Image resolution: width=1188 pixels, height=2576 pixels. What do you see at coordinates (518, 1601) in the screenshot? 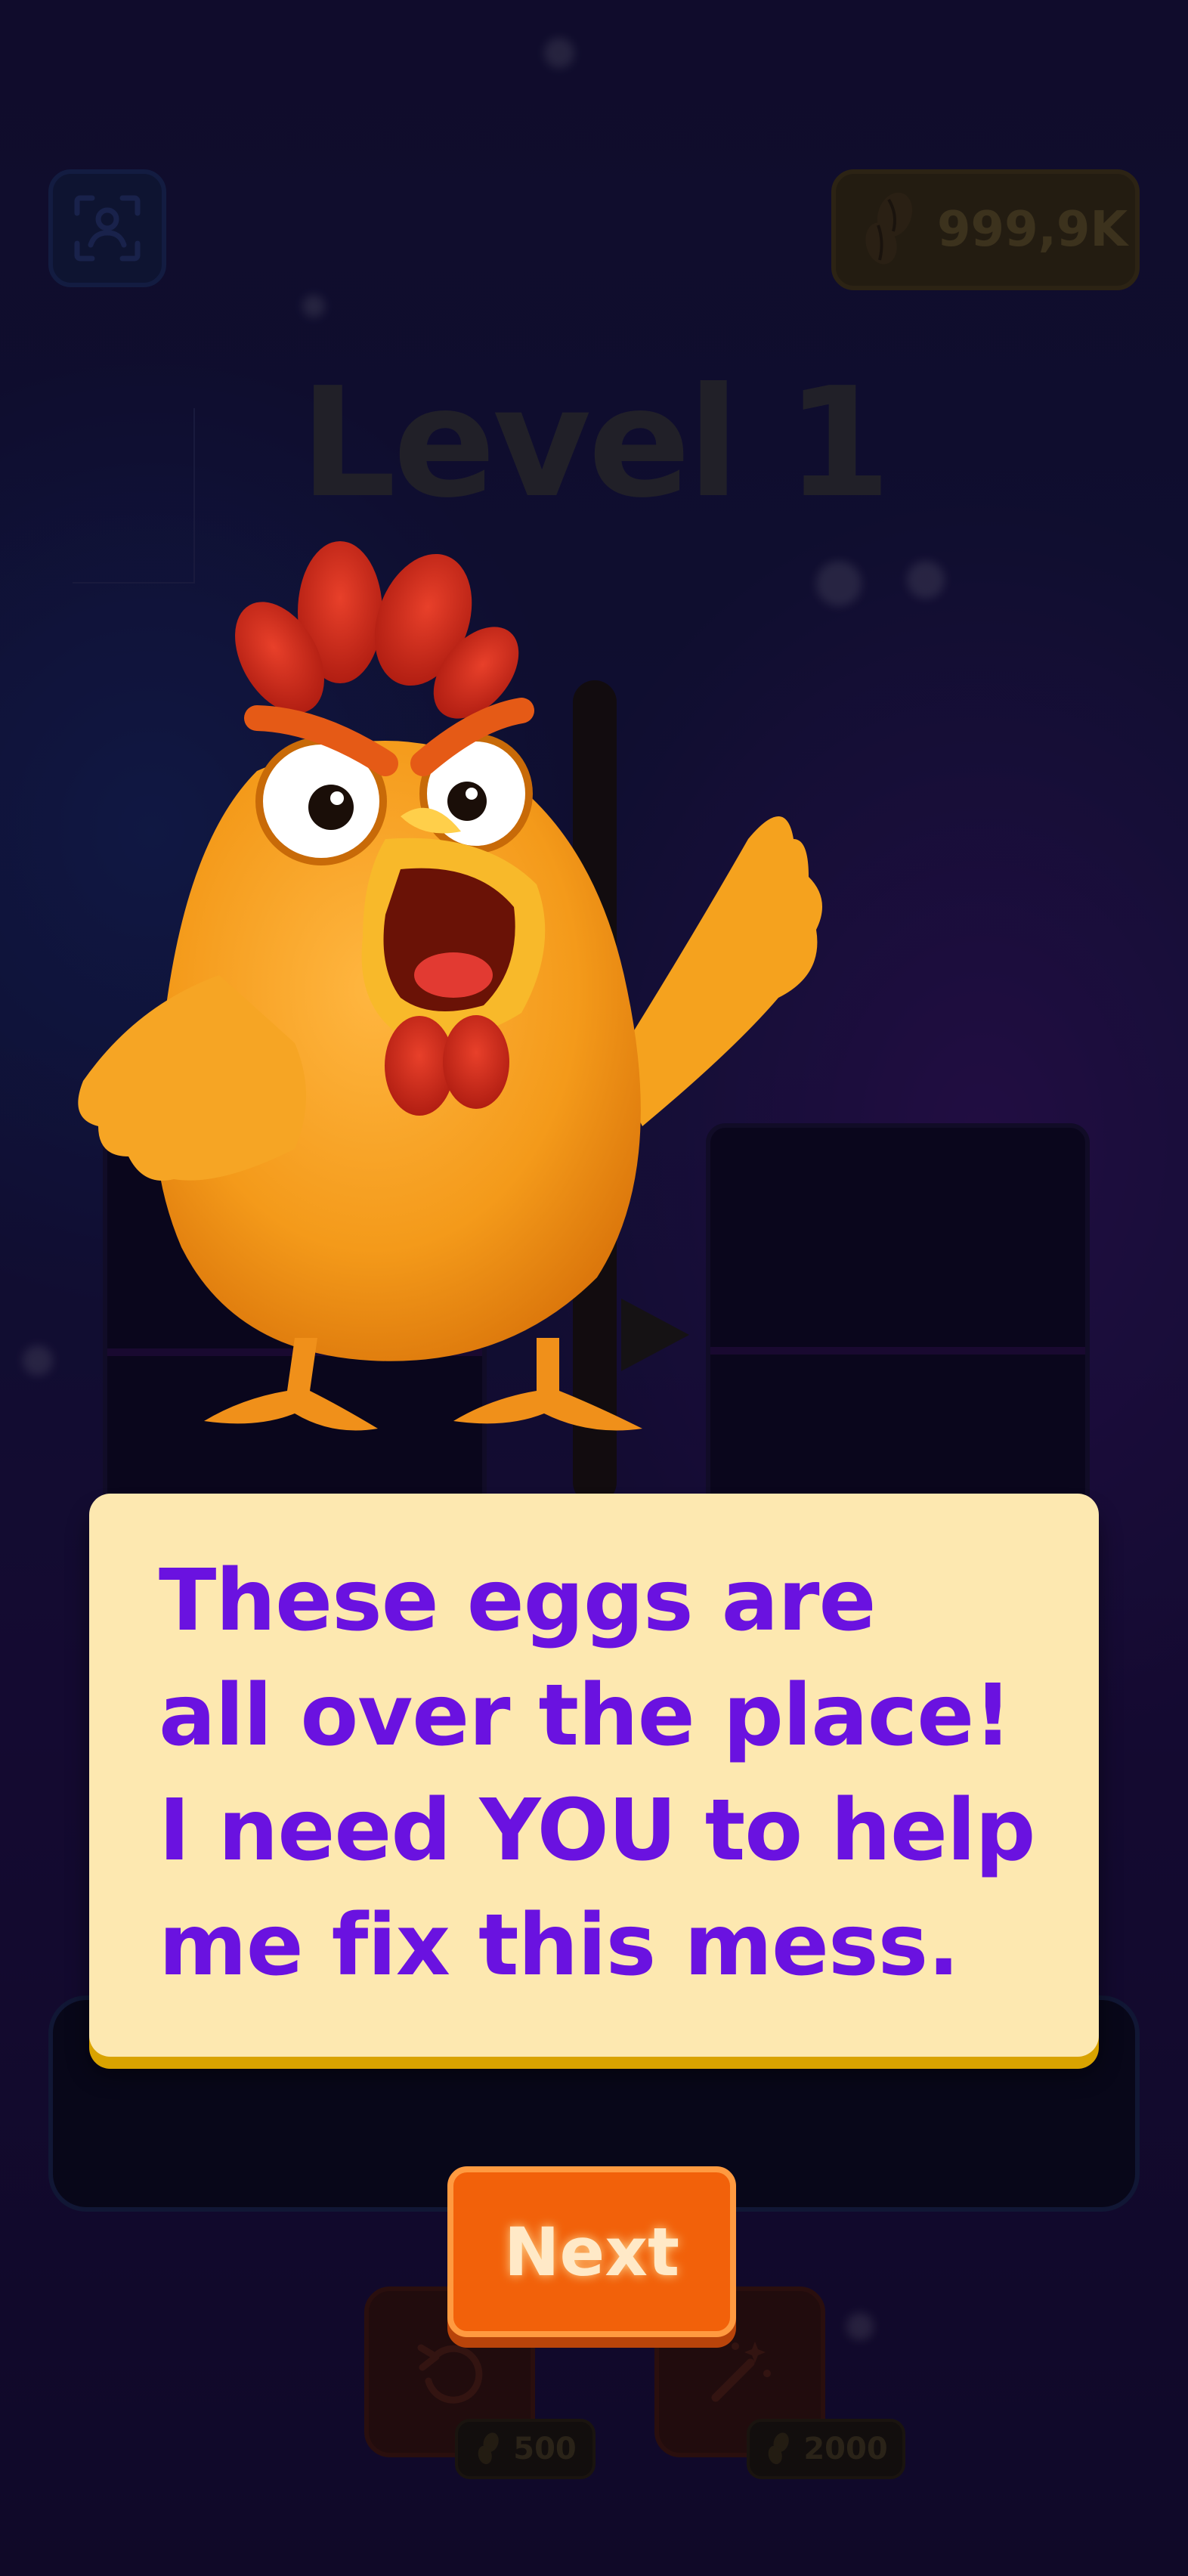
I see `dialog-line: These eggs are` at bounding box center [518, 1601].